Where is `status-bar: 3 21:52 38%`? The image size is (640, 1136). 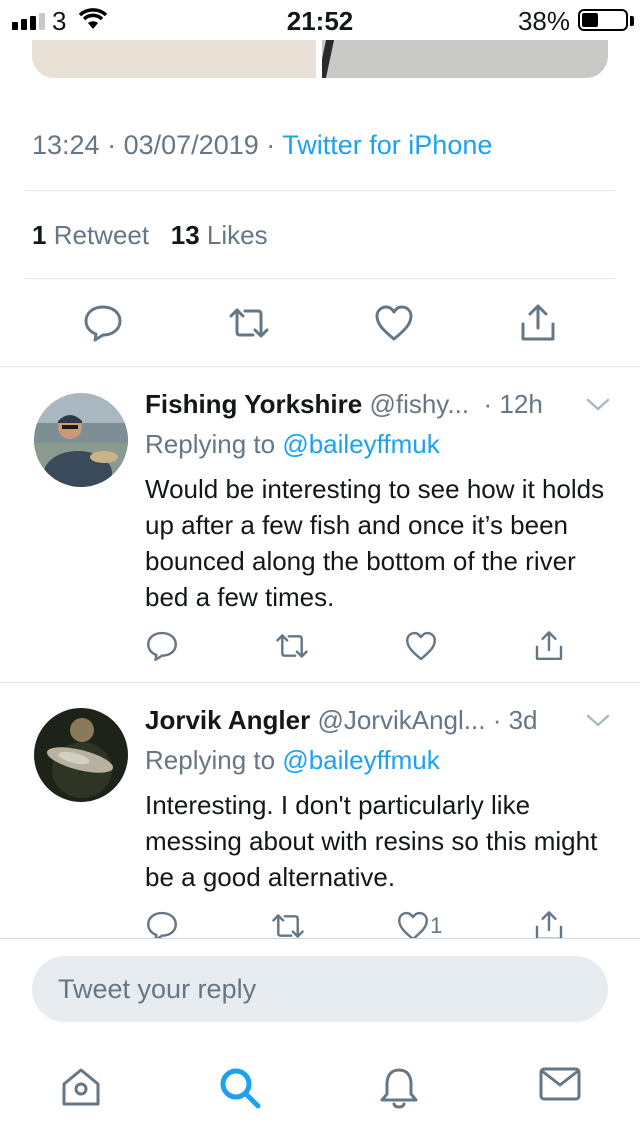
status-bar: 3 21:52 38% is located at coordinates (320, 20).